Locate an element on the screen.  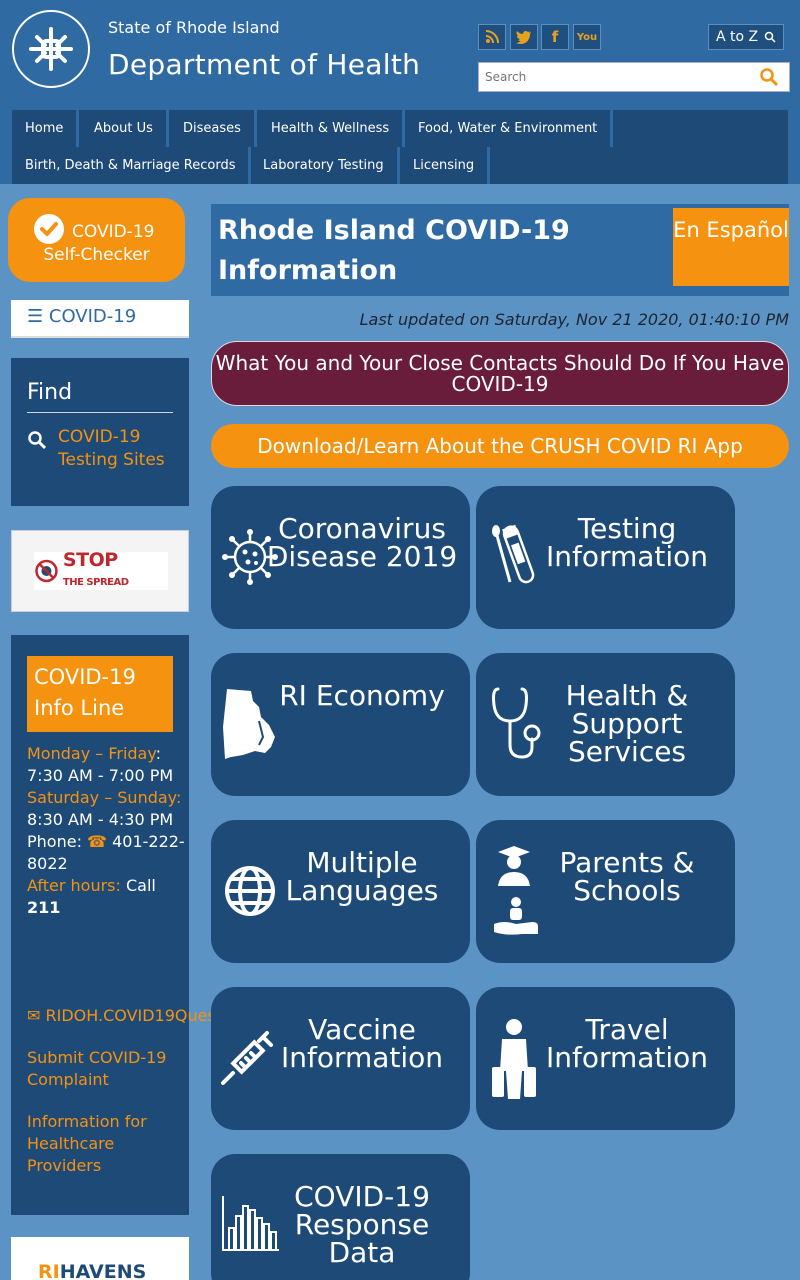
tile-multiple-languages: Multiple Languages is located at coordinates (340, 891).